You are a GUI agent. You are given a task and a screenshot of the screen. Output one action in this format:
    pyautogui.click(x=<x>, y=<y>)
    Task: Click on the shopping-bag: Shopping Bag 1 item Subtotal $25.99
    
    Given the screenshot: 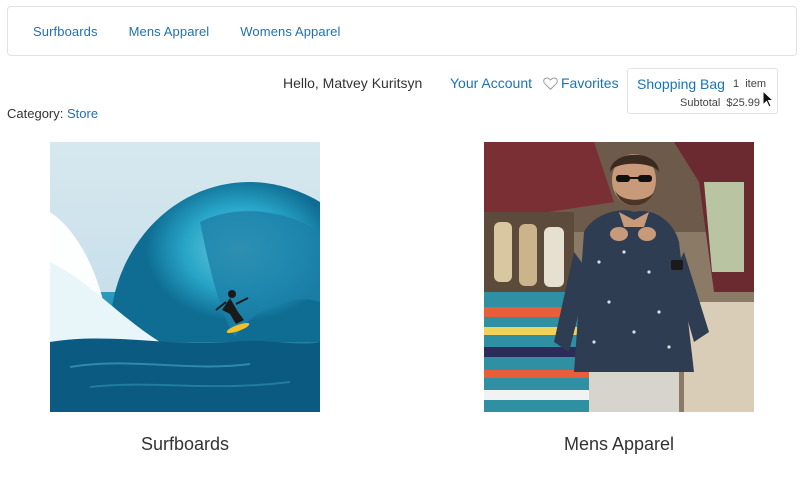 What is the action you would take?
    pyautogui.click(x=702, y=91)
    